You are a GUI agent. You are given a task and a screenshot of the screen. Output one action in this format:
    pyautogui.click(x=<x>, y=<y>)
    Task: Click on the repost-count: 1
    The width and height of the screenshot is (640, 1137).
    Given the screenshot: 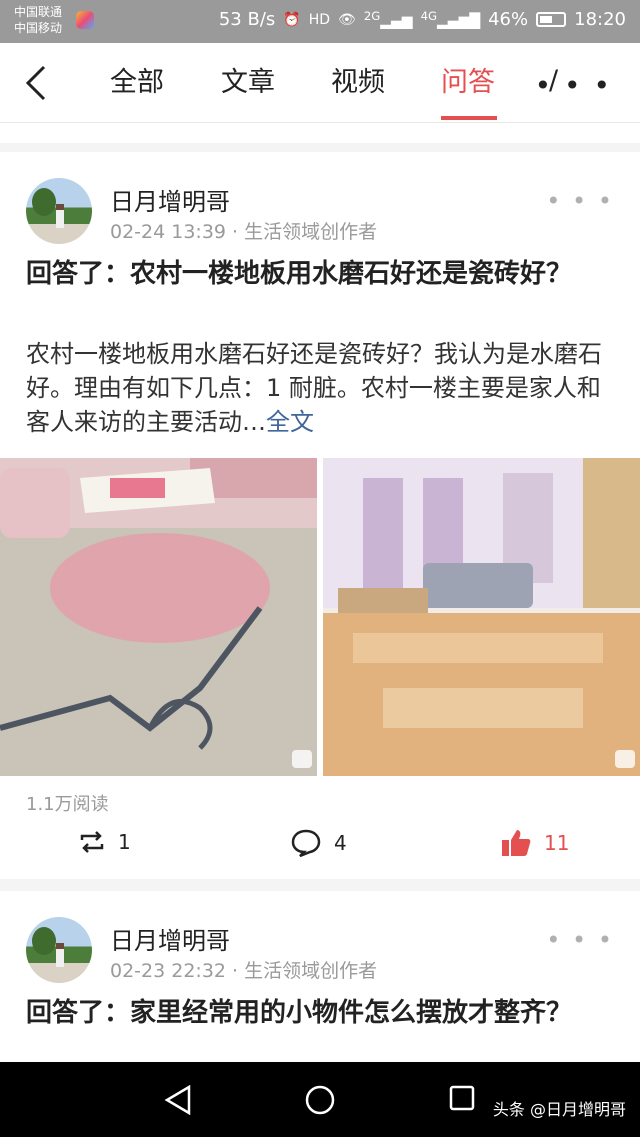 What is the action you would take?
    pyautogui.click(x=124, y=842)
    